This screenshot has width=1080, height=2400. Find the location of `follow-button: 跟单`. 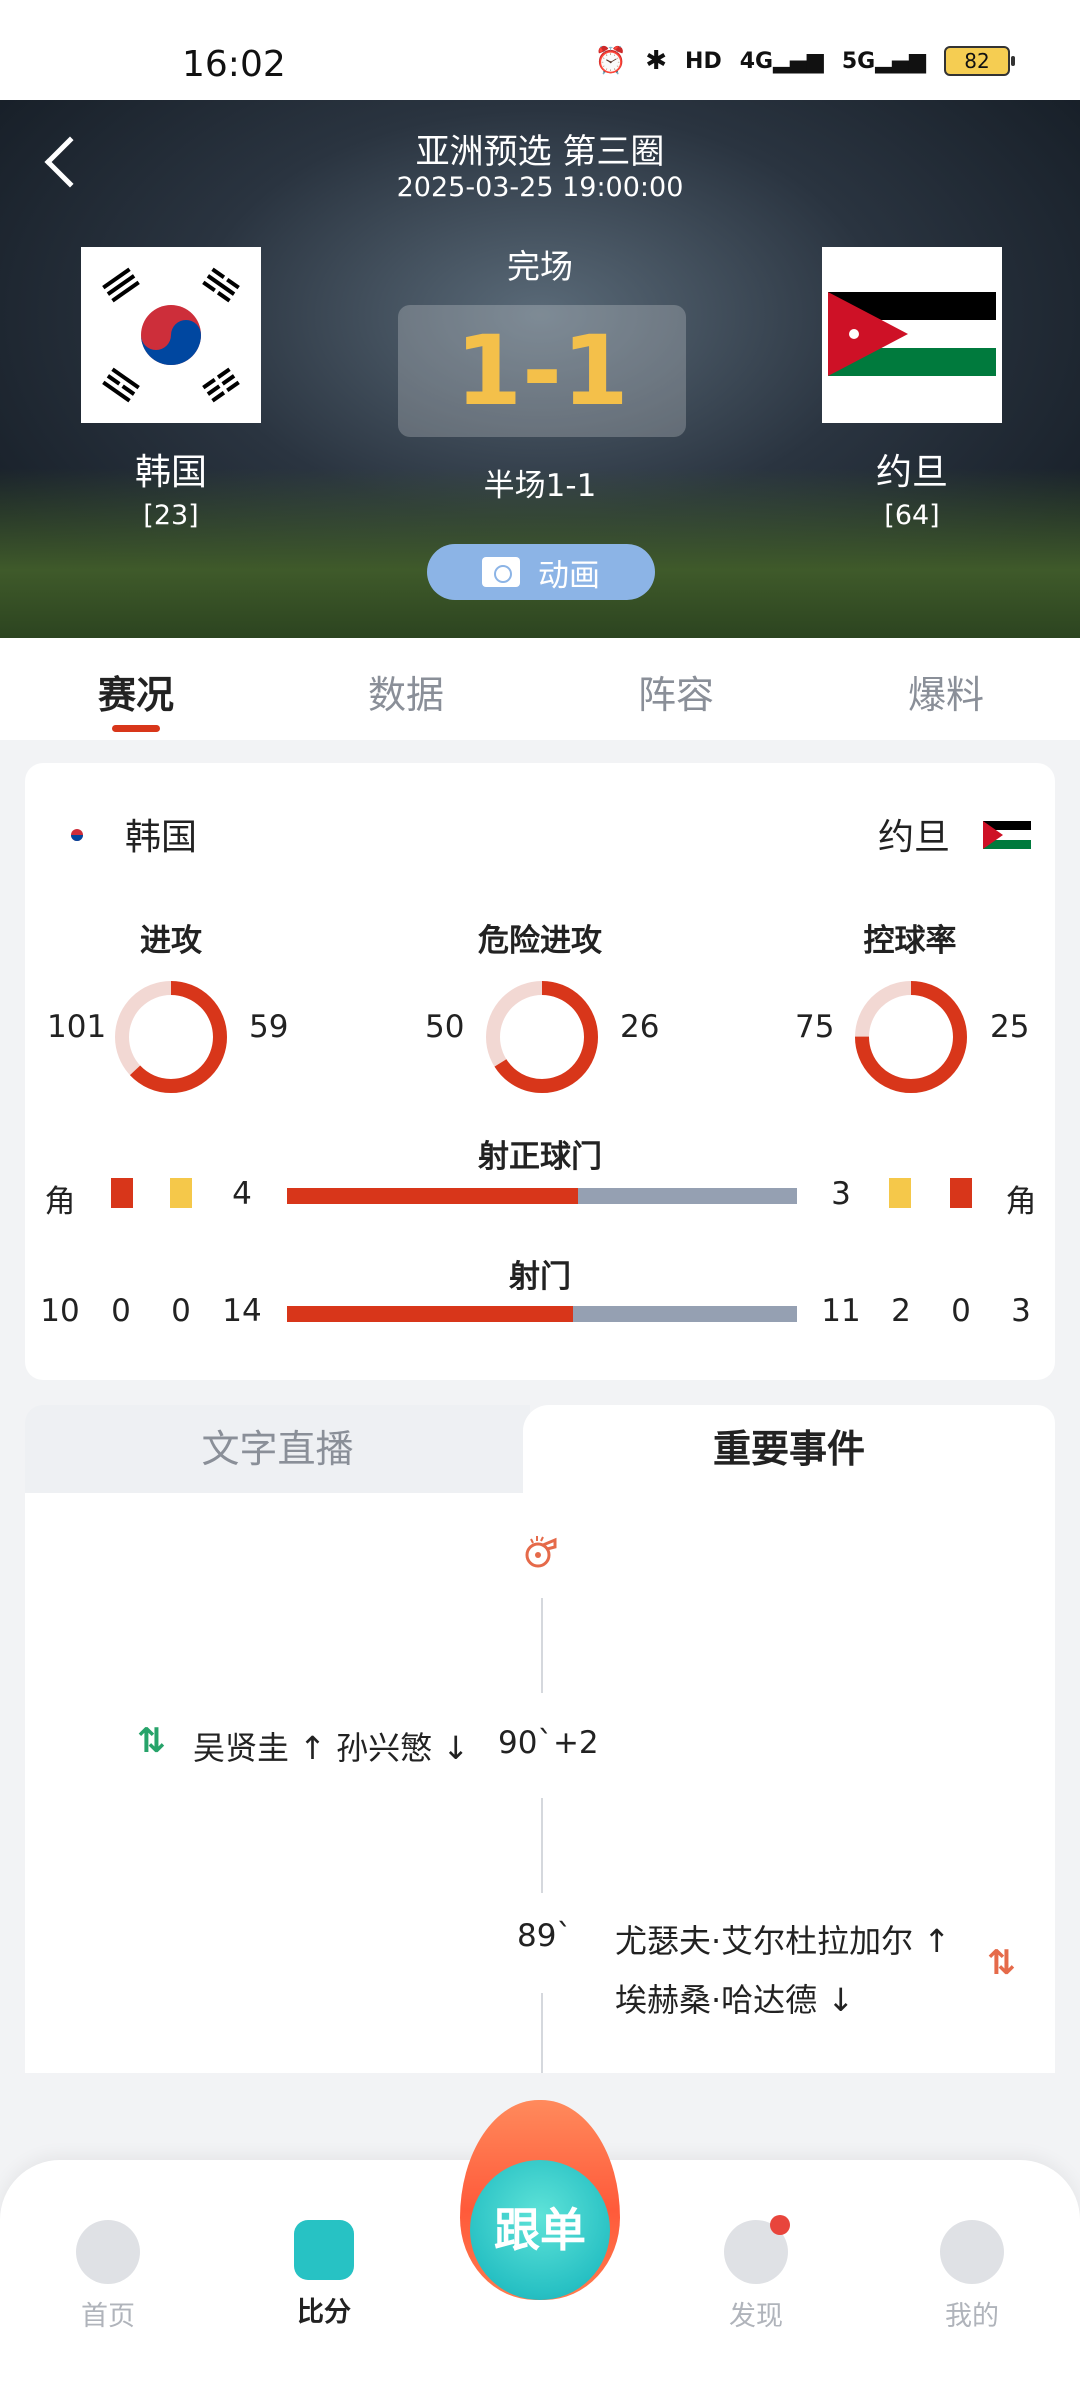

follow-button: 跟单 is located at coordinates (540, 2200).